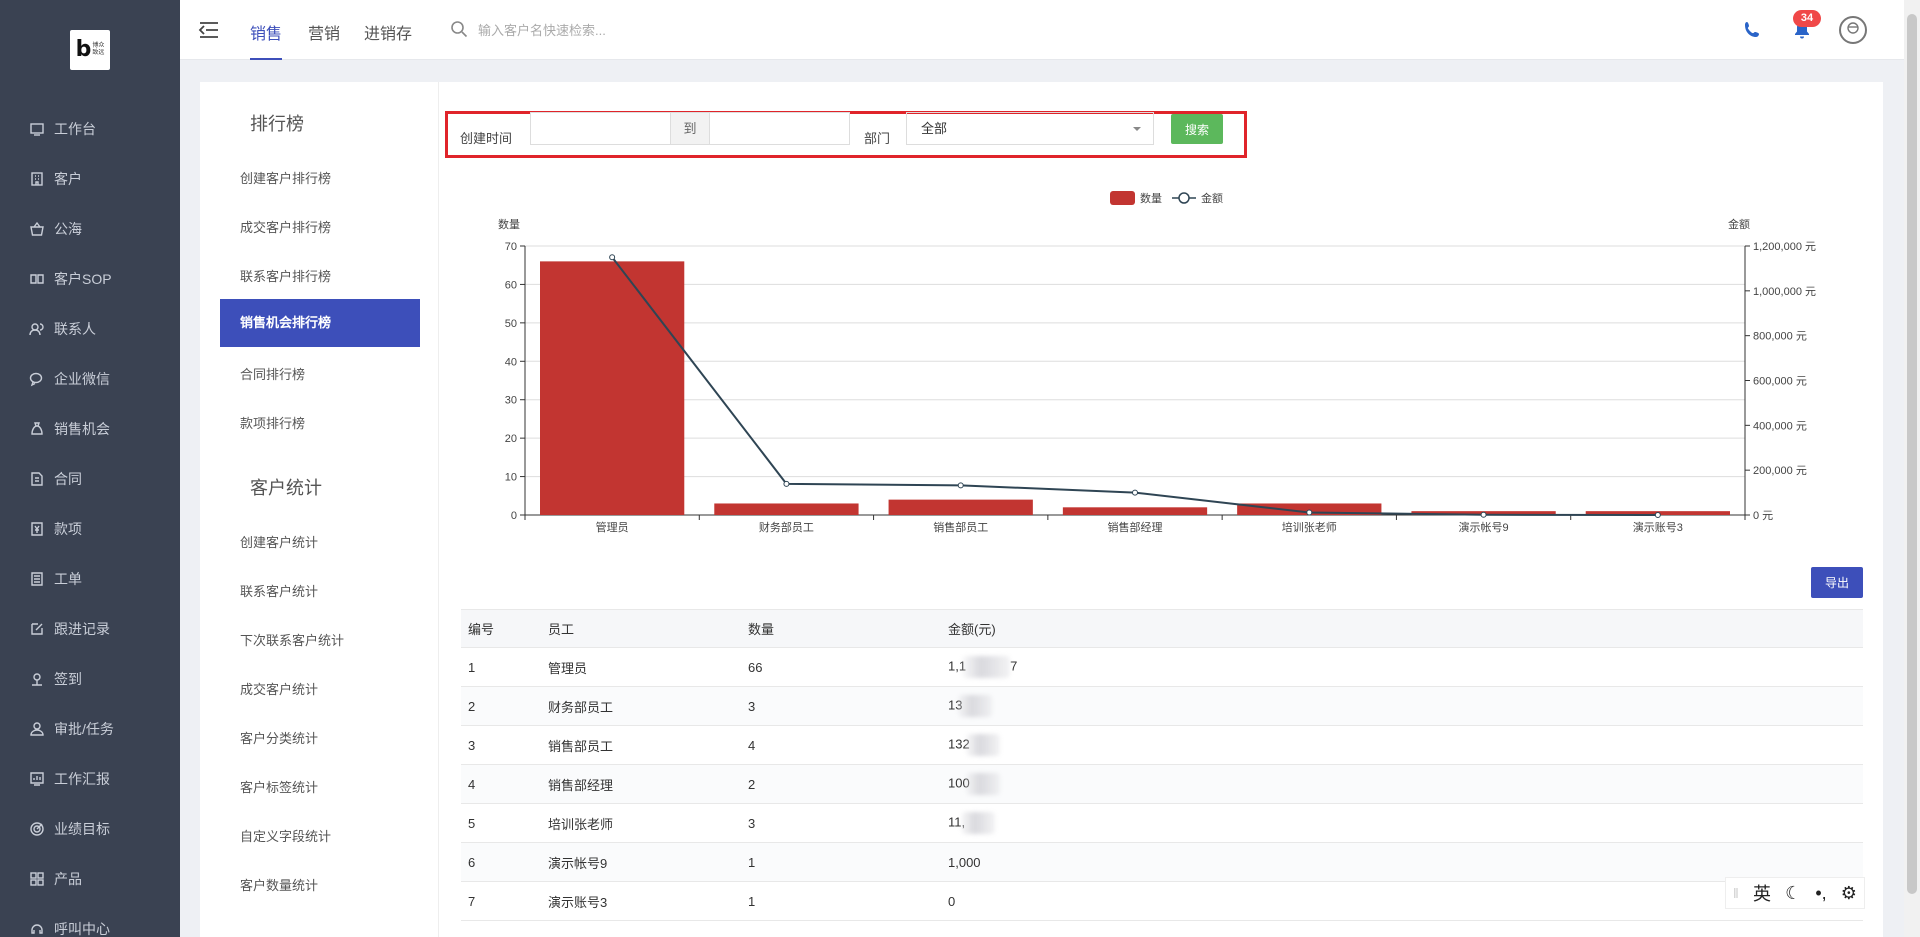  What do you see at coordinates (324, 32) in the screenshot?
I see `tab-marketing: 营销` at bounding box center [324, 32].